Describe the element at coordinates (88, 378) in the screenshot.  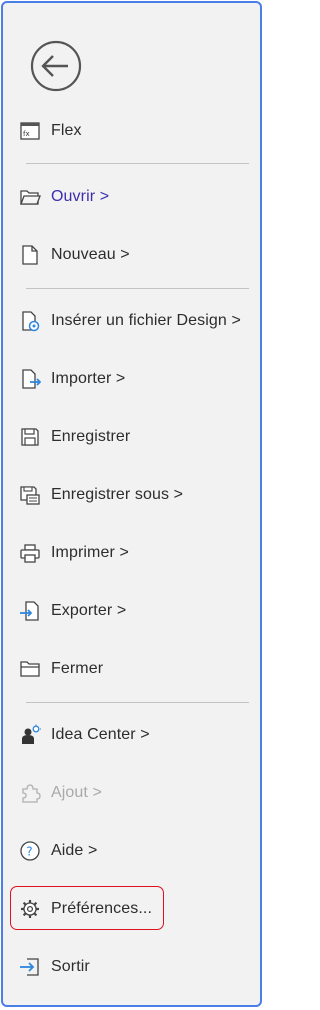
I see `menu-item-label: Importer >` at that location.